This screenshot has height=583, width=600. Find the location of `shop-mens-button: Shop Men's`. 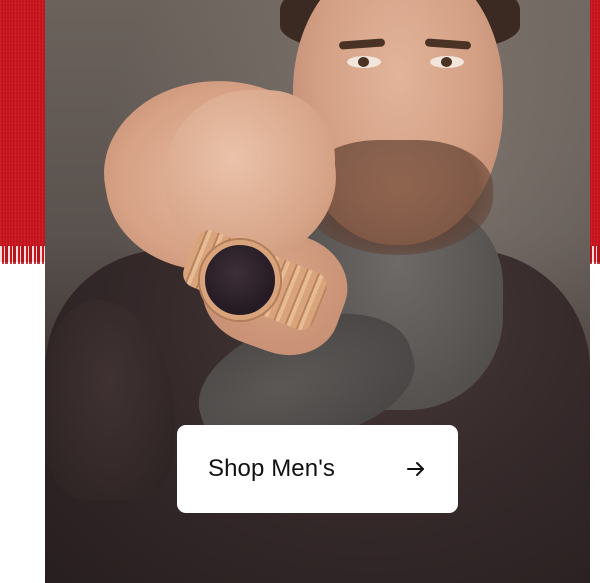

shop-mens-button: Shop Men's is located at coordinates (317, 469).